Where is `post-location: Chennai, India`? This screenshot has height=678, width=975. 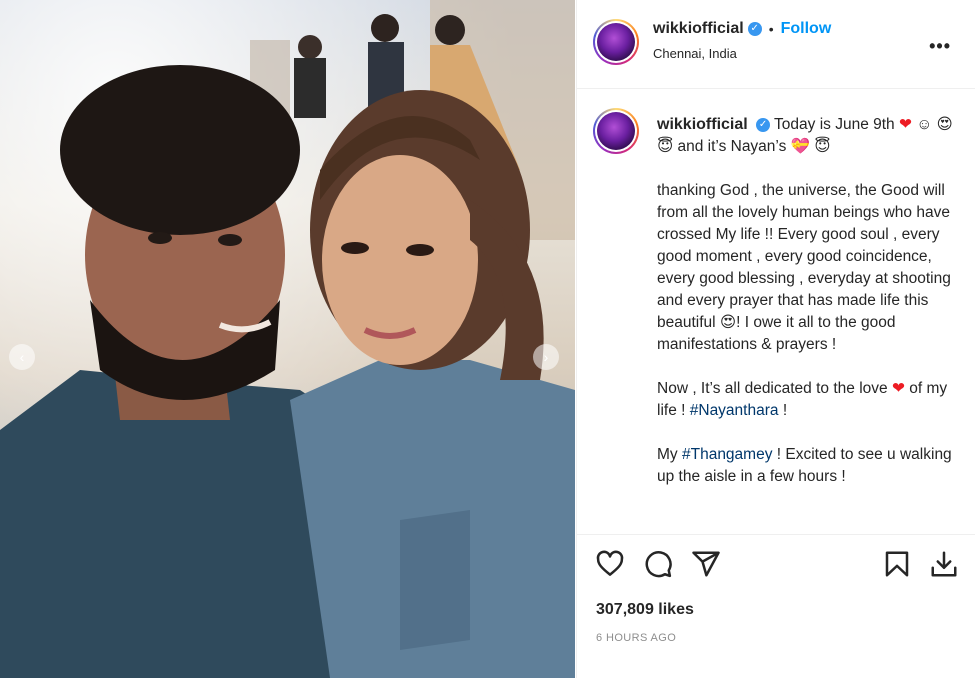
post-location: Chennai, India is located at coordinates (695, 53).